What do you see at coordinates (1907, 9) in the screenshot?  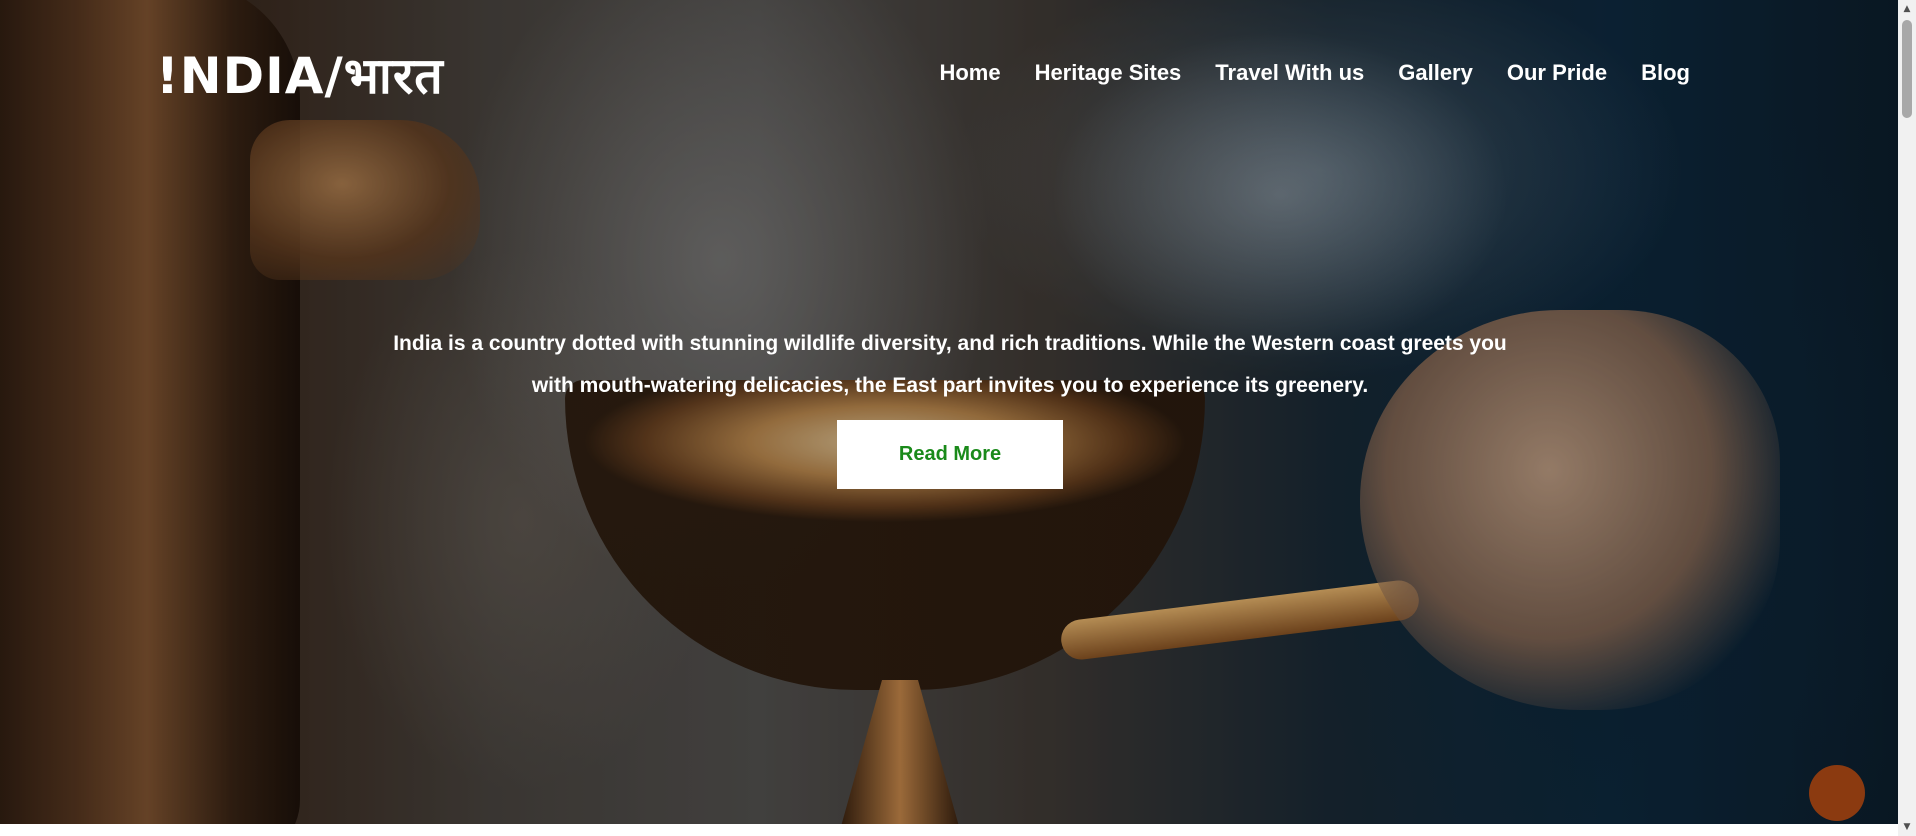 I see `scroll-up-arrow-icon: ▲` at bounding box center [1907, 9].